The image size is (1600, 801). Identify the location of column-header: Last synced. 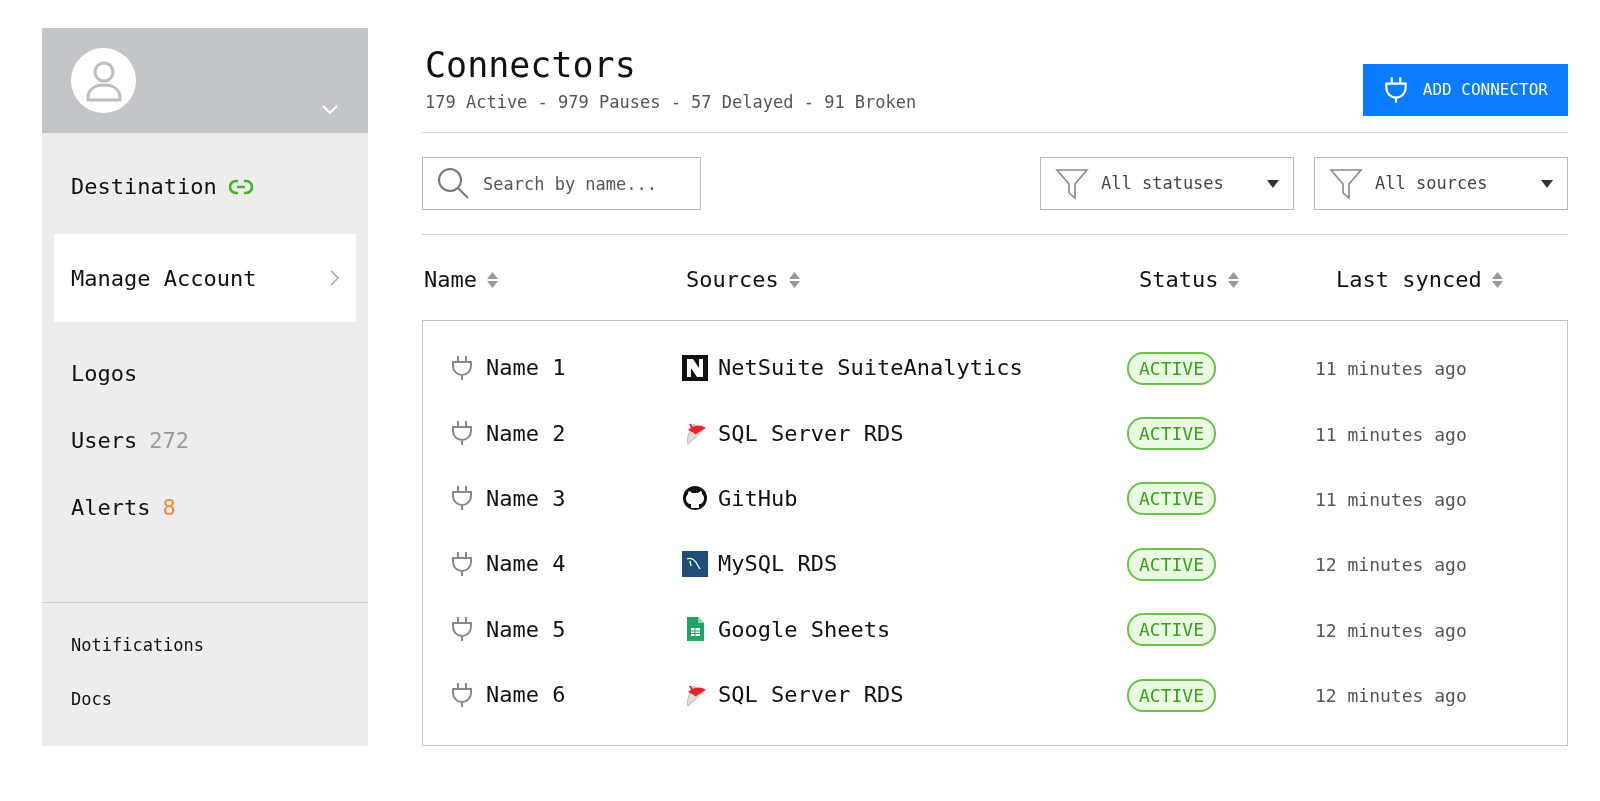
(1409, 279).